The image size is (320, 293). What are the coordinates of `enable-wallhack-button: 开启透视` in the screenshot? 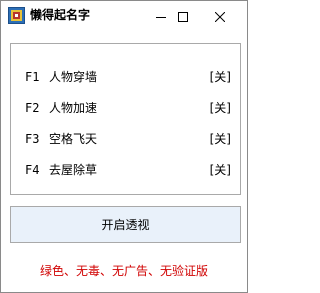 It's located at (125, 224).